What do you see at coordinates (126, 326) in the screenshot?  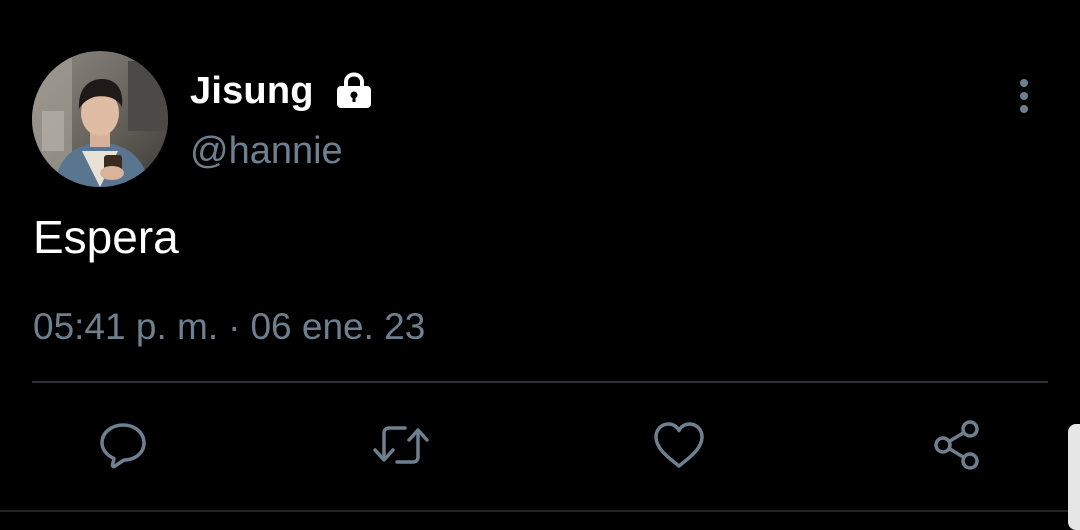 I see `tweet-time: 05:41 p. m.` at bounding box center [126, 326].